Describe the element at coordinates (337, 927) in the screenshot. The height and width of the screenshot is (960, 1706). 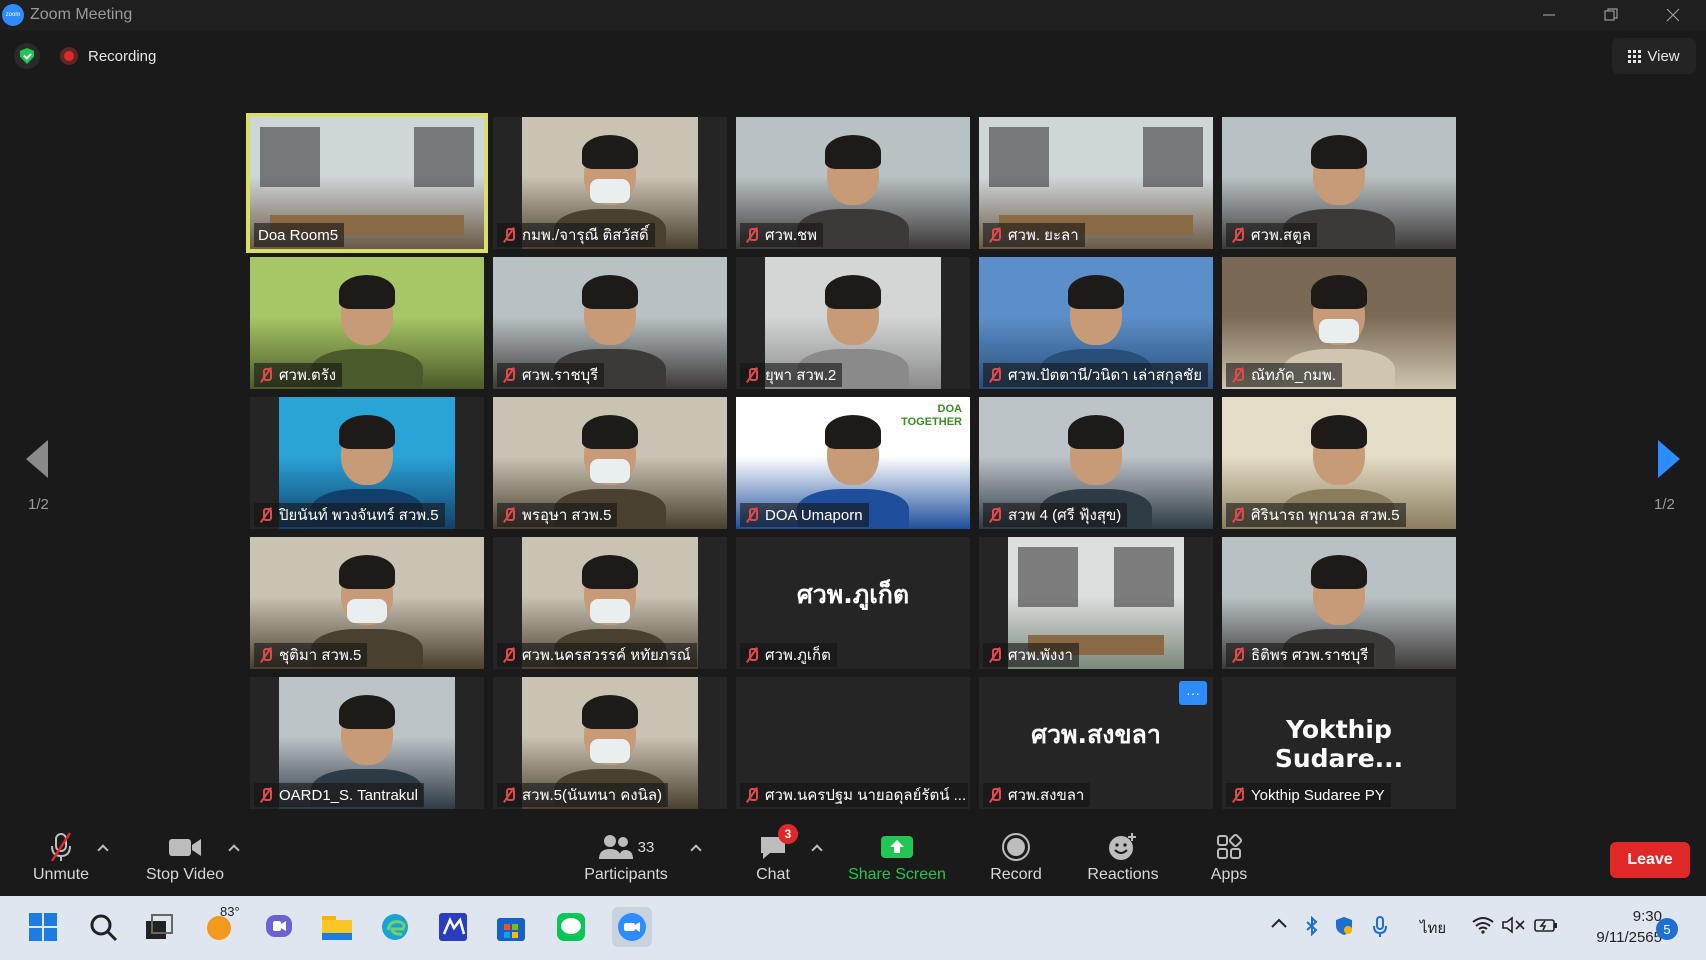
I see `file-explorer-icon` at that location.